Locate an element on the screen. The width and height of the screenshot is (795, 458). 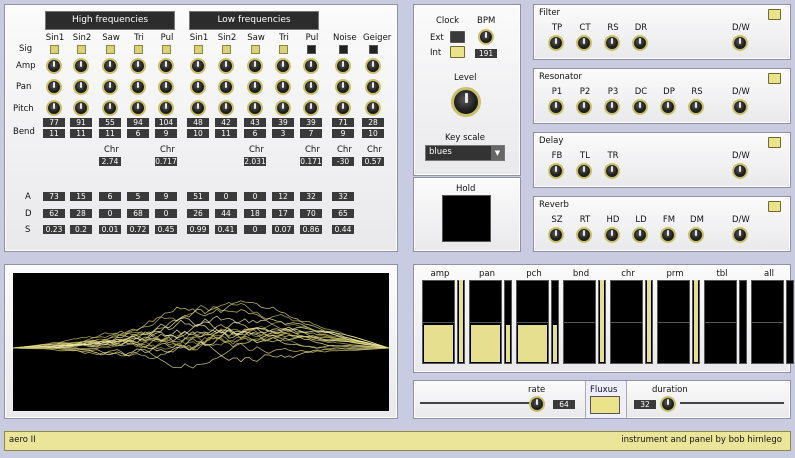
bend-value: 7 is located at coordinates (311, 133).